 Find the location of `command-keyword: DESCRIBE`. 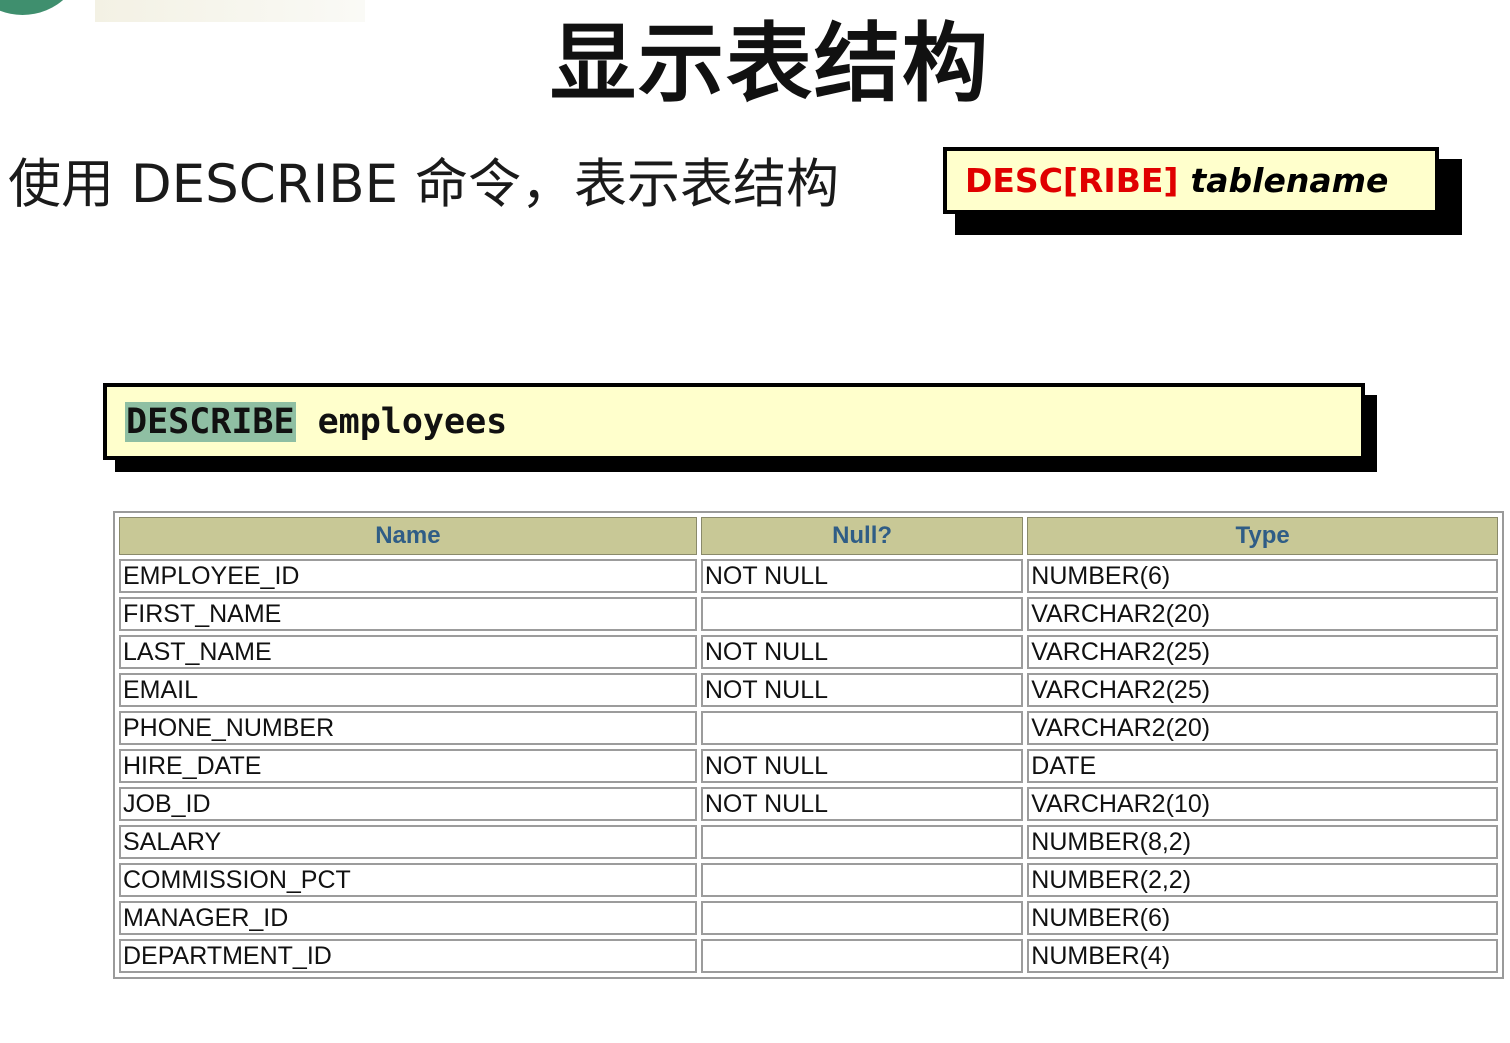

command-keyword: DESCRIBE is located at coordinates (210, 421).